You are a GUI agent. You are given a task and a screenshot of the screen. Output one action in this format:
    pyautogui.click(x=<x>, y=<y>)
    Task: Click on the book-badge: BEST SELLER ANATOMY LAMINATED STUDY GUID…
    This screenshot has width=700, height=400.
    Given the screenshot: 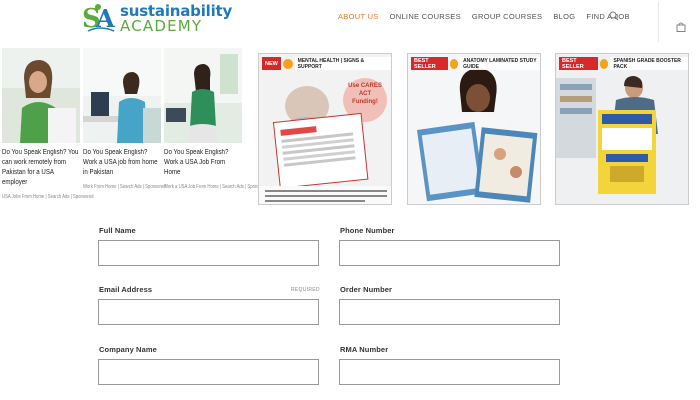 What is the action you would take?
    pyautogui.click(x=475, y=63)
    